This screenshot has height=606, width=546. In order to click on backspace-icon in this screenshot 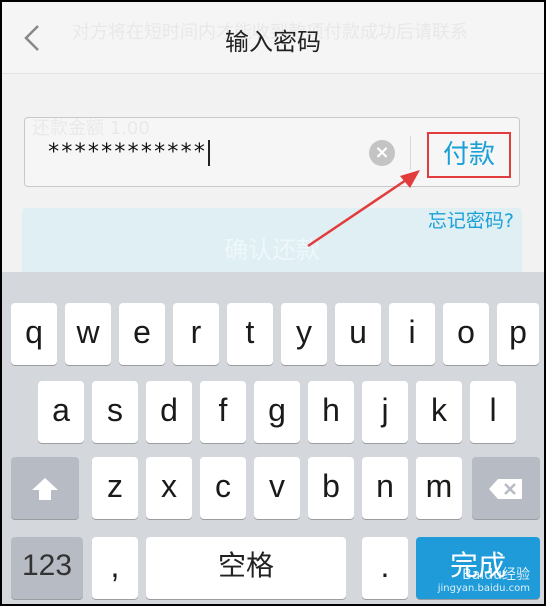, I will do `click(505, 488)`.